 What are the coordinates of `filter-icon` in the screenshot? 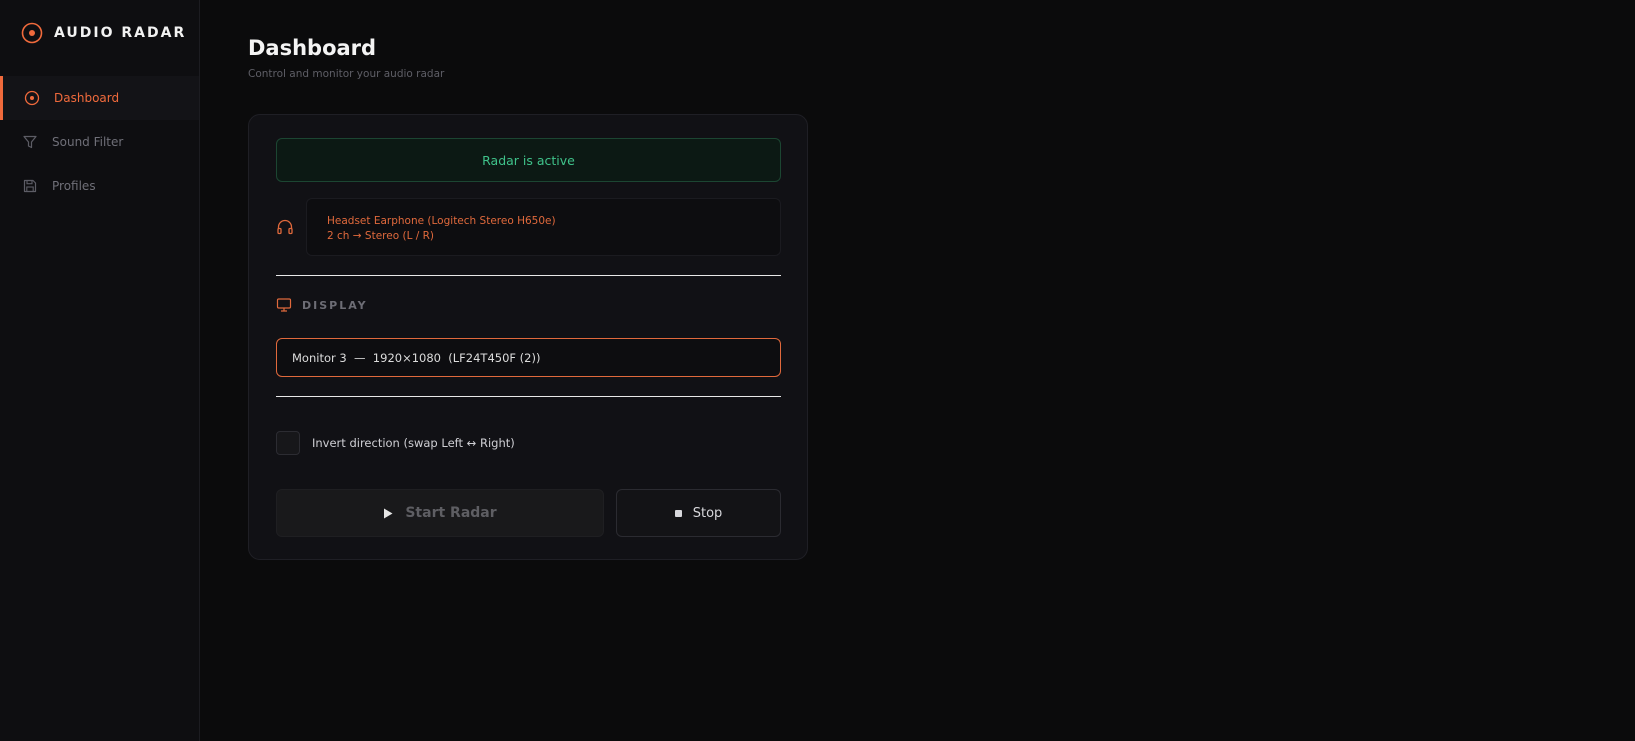 It's located at (30, 142).